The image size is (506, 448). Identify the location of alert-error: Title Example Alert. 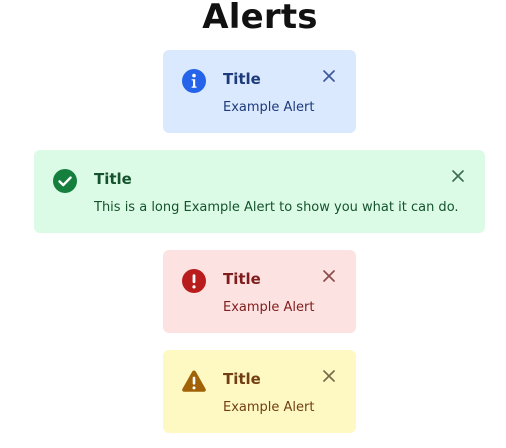
(259, 291).